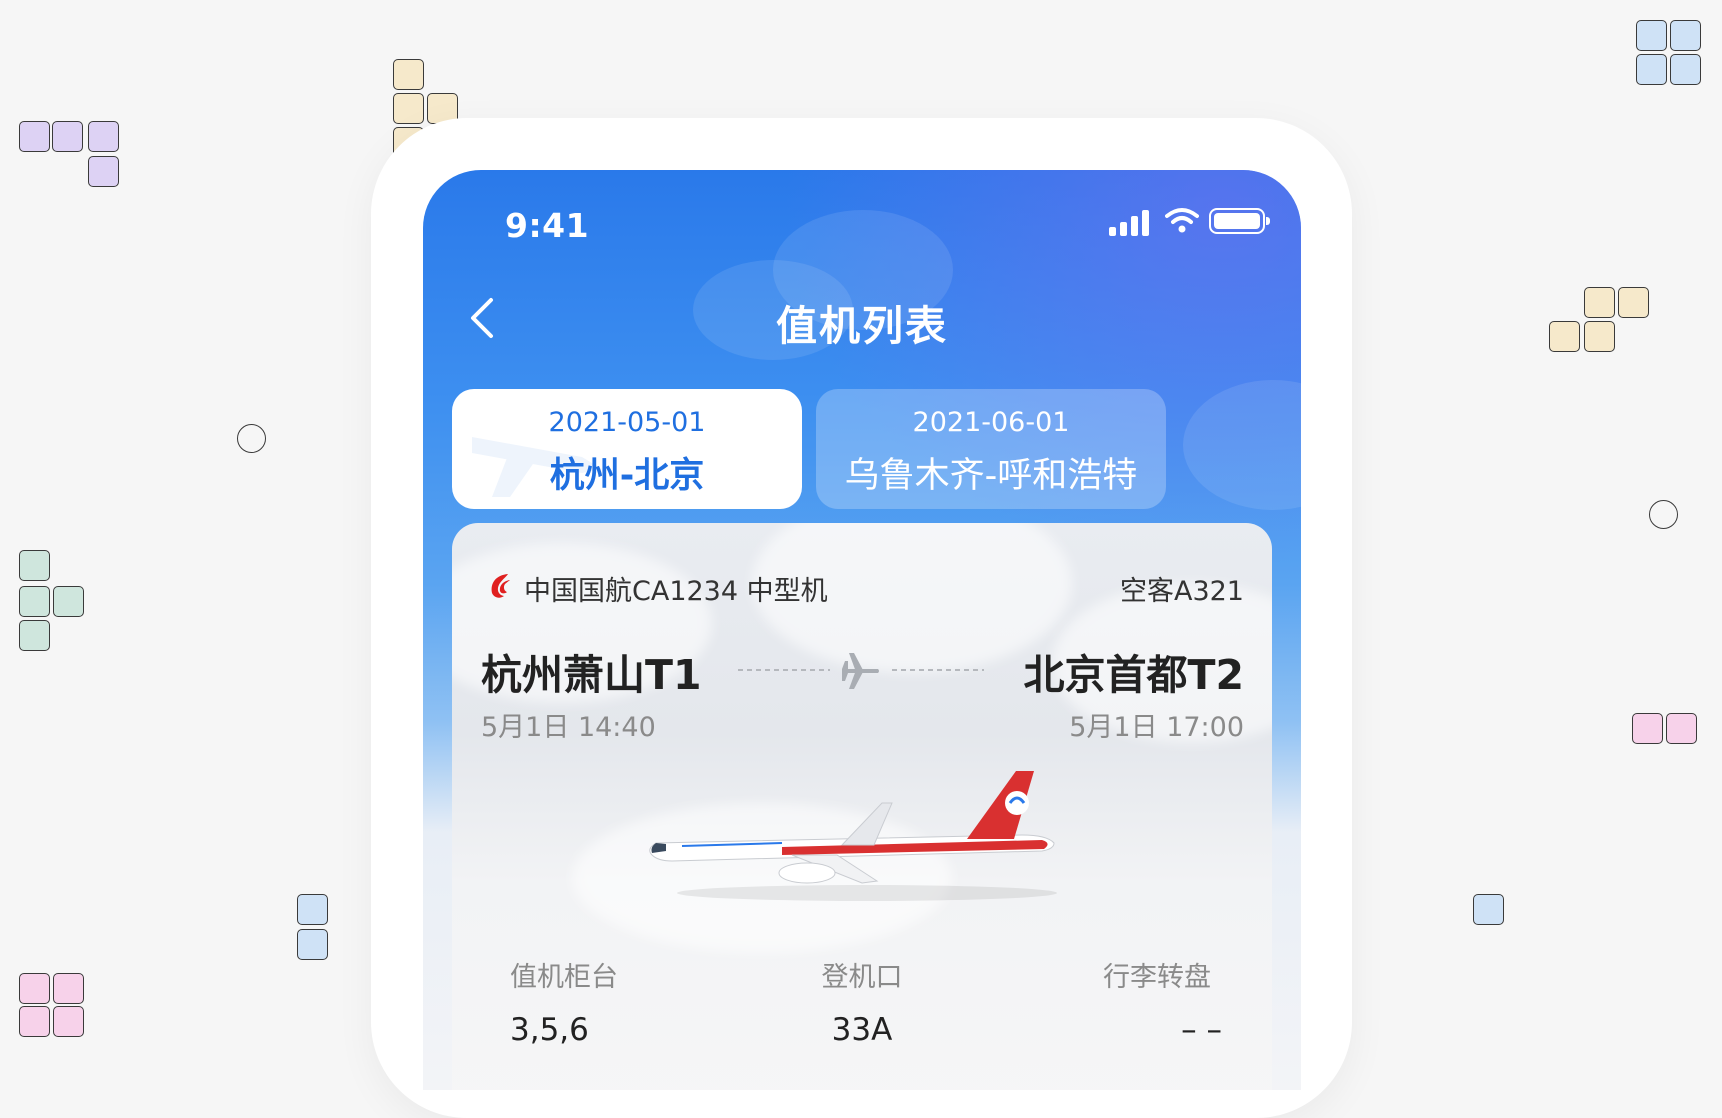 The height and width of the screenshot is (1118, 1722). I want to click on decor-circle-right, so click(1663, 514).